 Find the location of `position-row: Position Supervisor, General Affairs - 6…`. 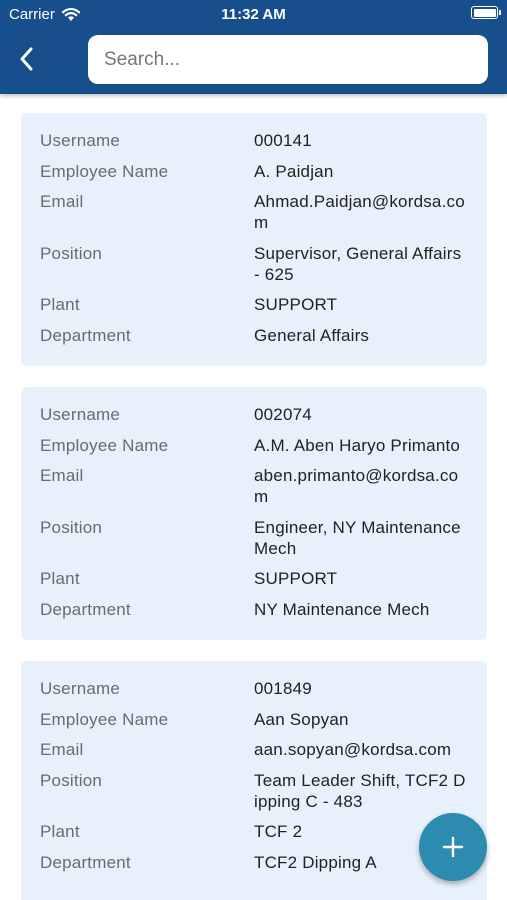

position-row: Position Supervisor, General Affairs - 6… is located at coordinates (254, 264).